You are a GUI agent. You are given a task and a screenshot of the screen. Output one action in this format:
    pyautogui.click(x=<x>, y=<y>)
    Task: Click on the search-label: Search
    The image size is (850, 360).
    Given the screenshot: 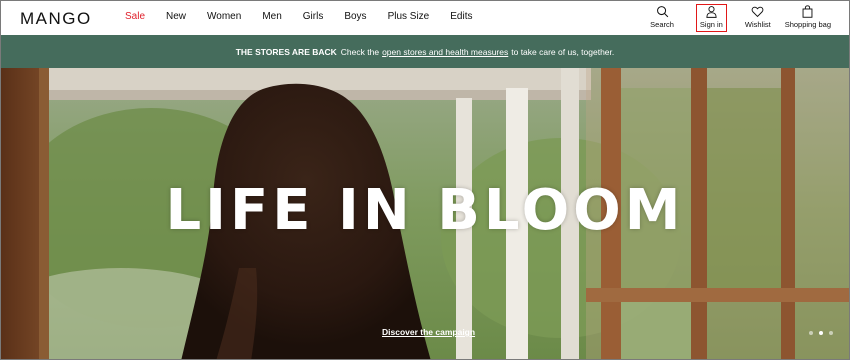 What is the action you would take?
    pyautogui.click(x=662, y=24)
    